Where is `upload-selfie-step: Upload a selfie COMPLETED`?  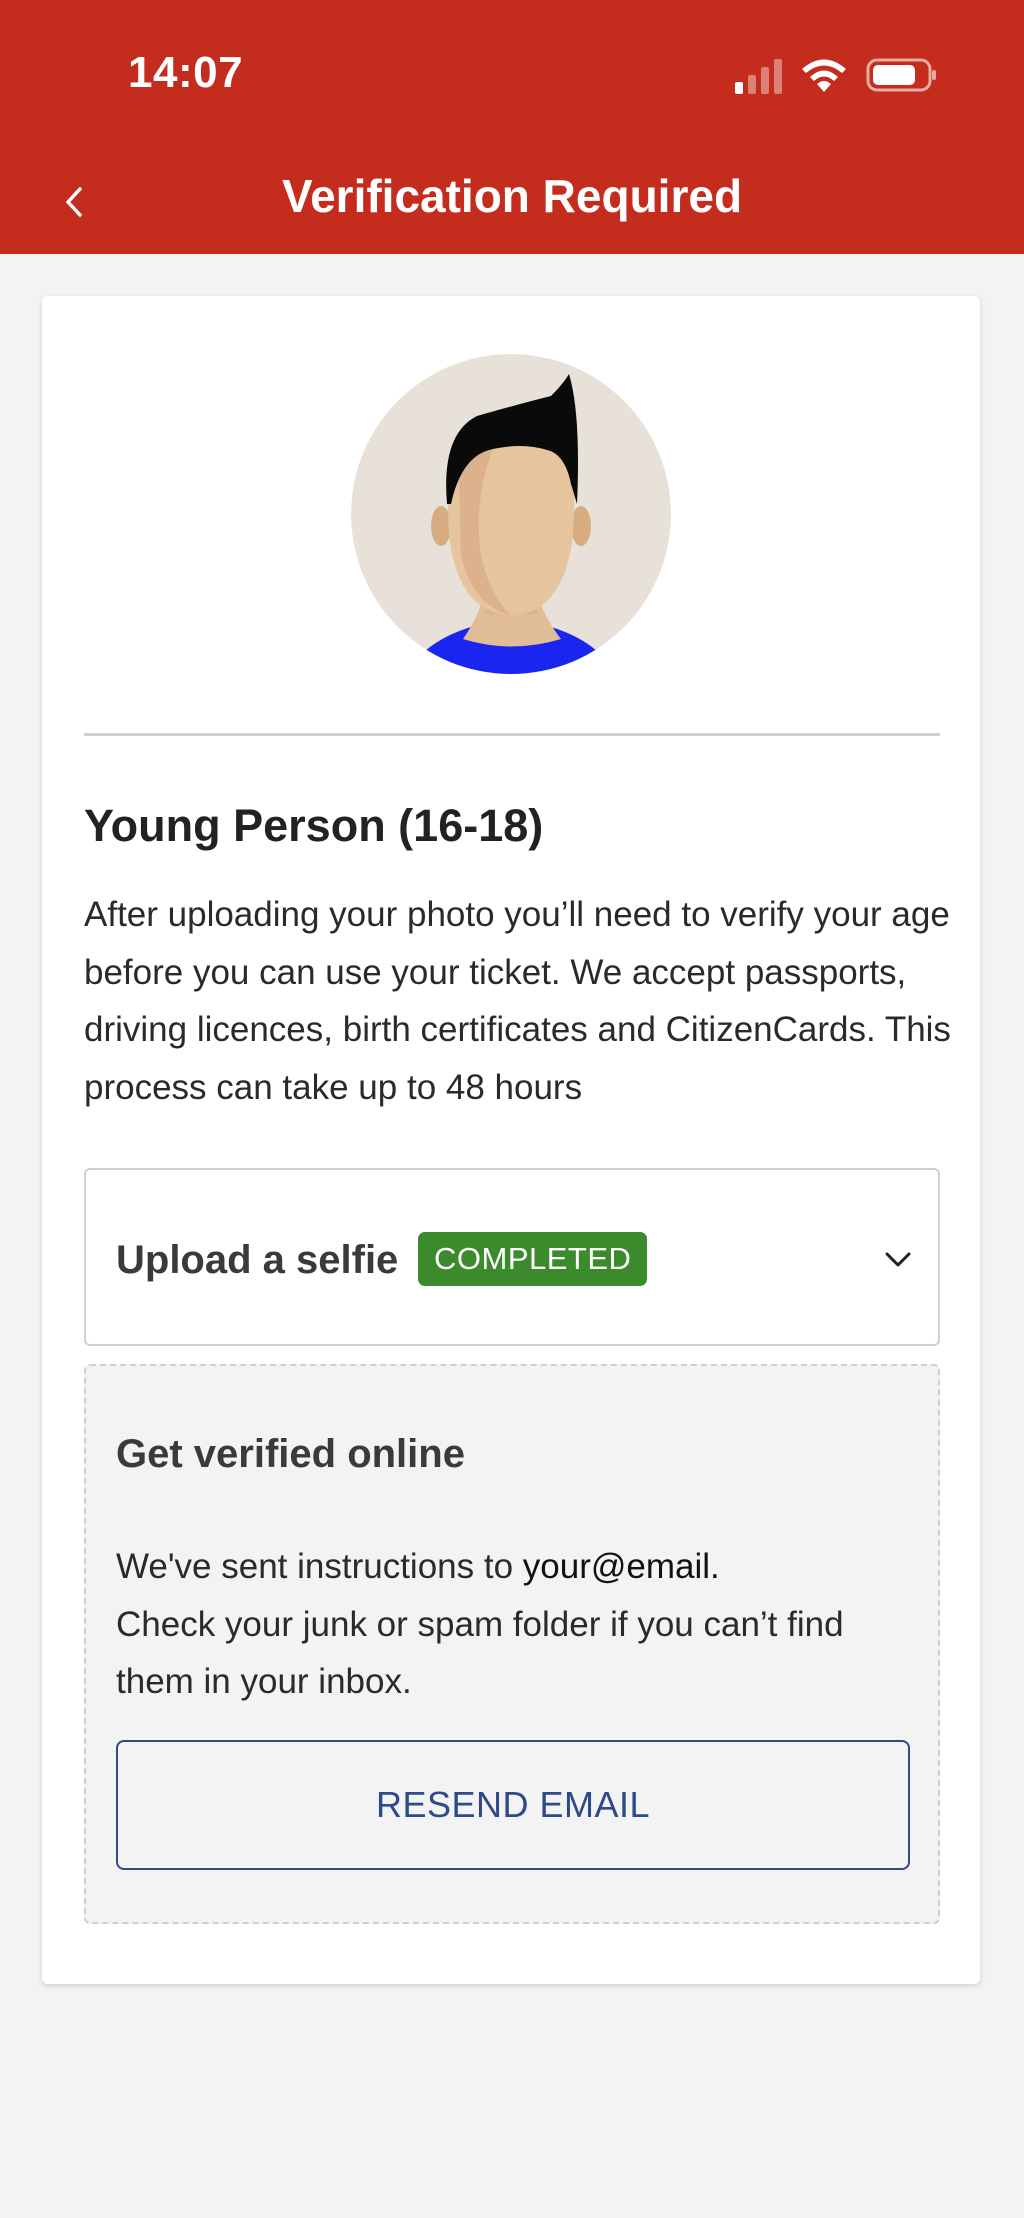 upload-selfie-step: Upload a selfie COMPLETED is located at coordinates (512, 1257).